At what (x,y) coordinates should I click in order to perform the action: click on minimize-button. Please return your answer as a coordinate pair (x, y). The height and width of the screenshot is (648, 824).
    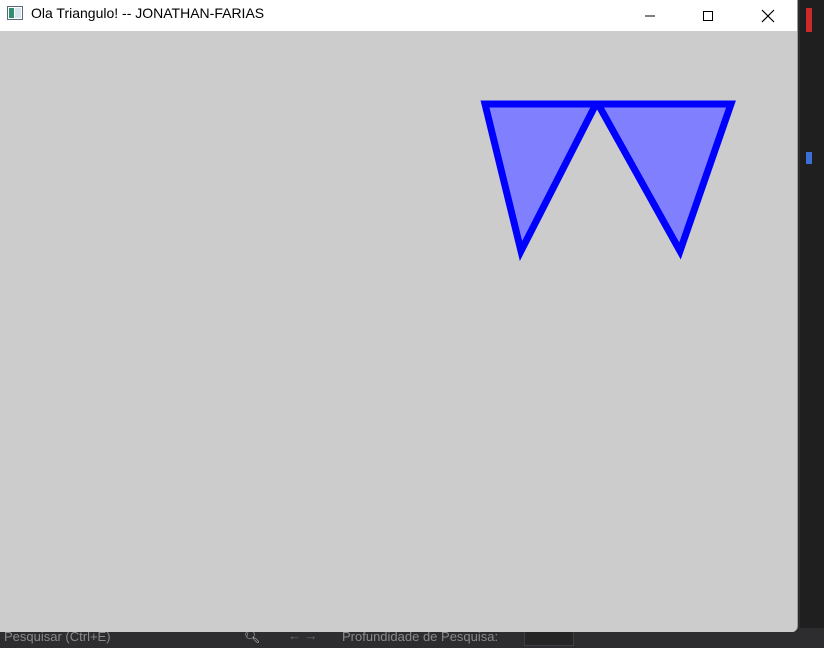
    Looking at the image, I should click on (650, 15).